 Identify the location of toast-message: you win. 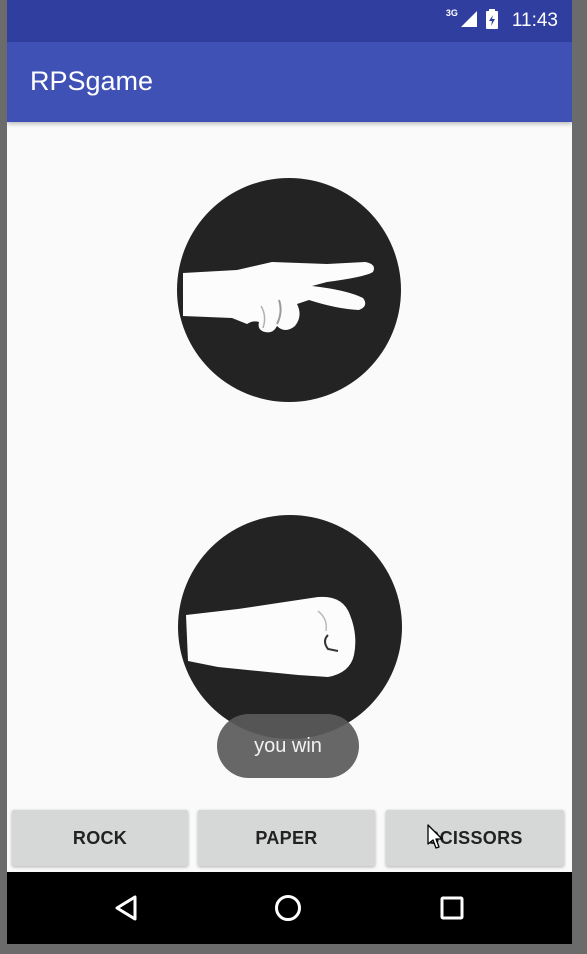
(288, 745).